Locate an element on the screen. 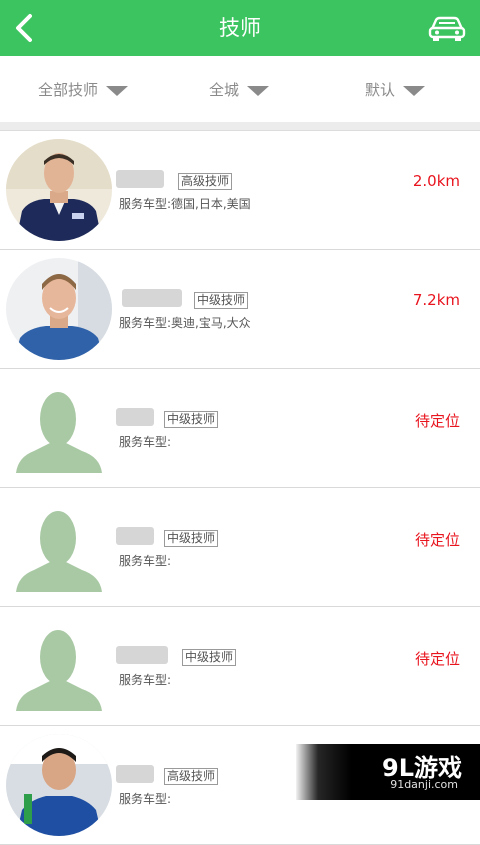 The height and width of the screenshot is (845, 480). filter-all-technicians: 全部技师 is located at coordinates (83, 89).